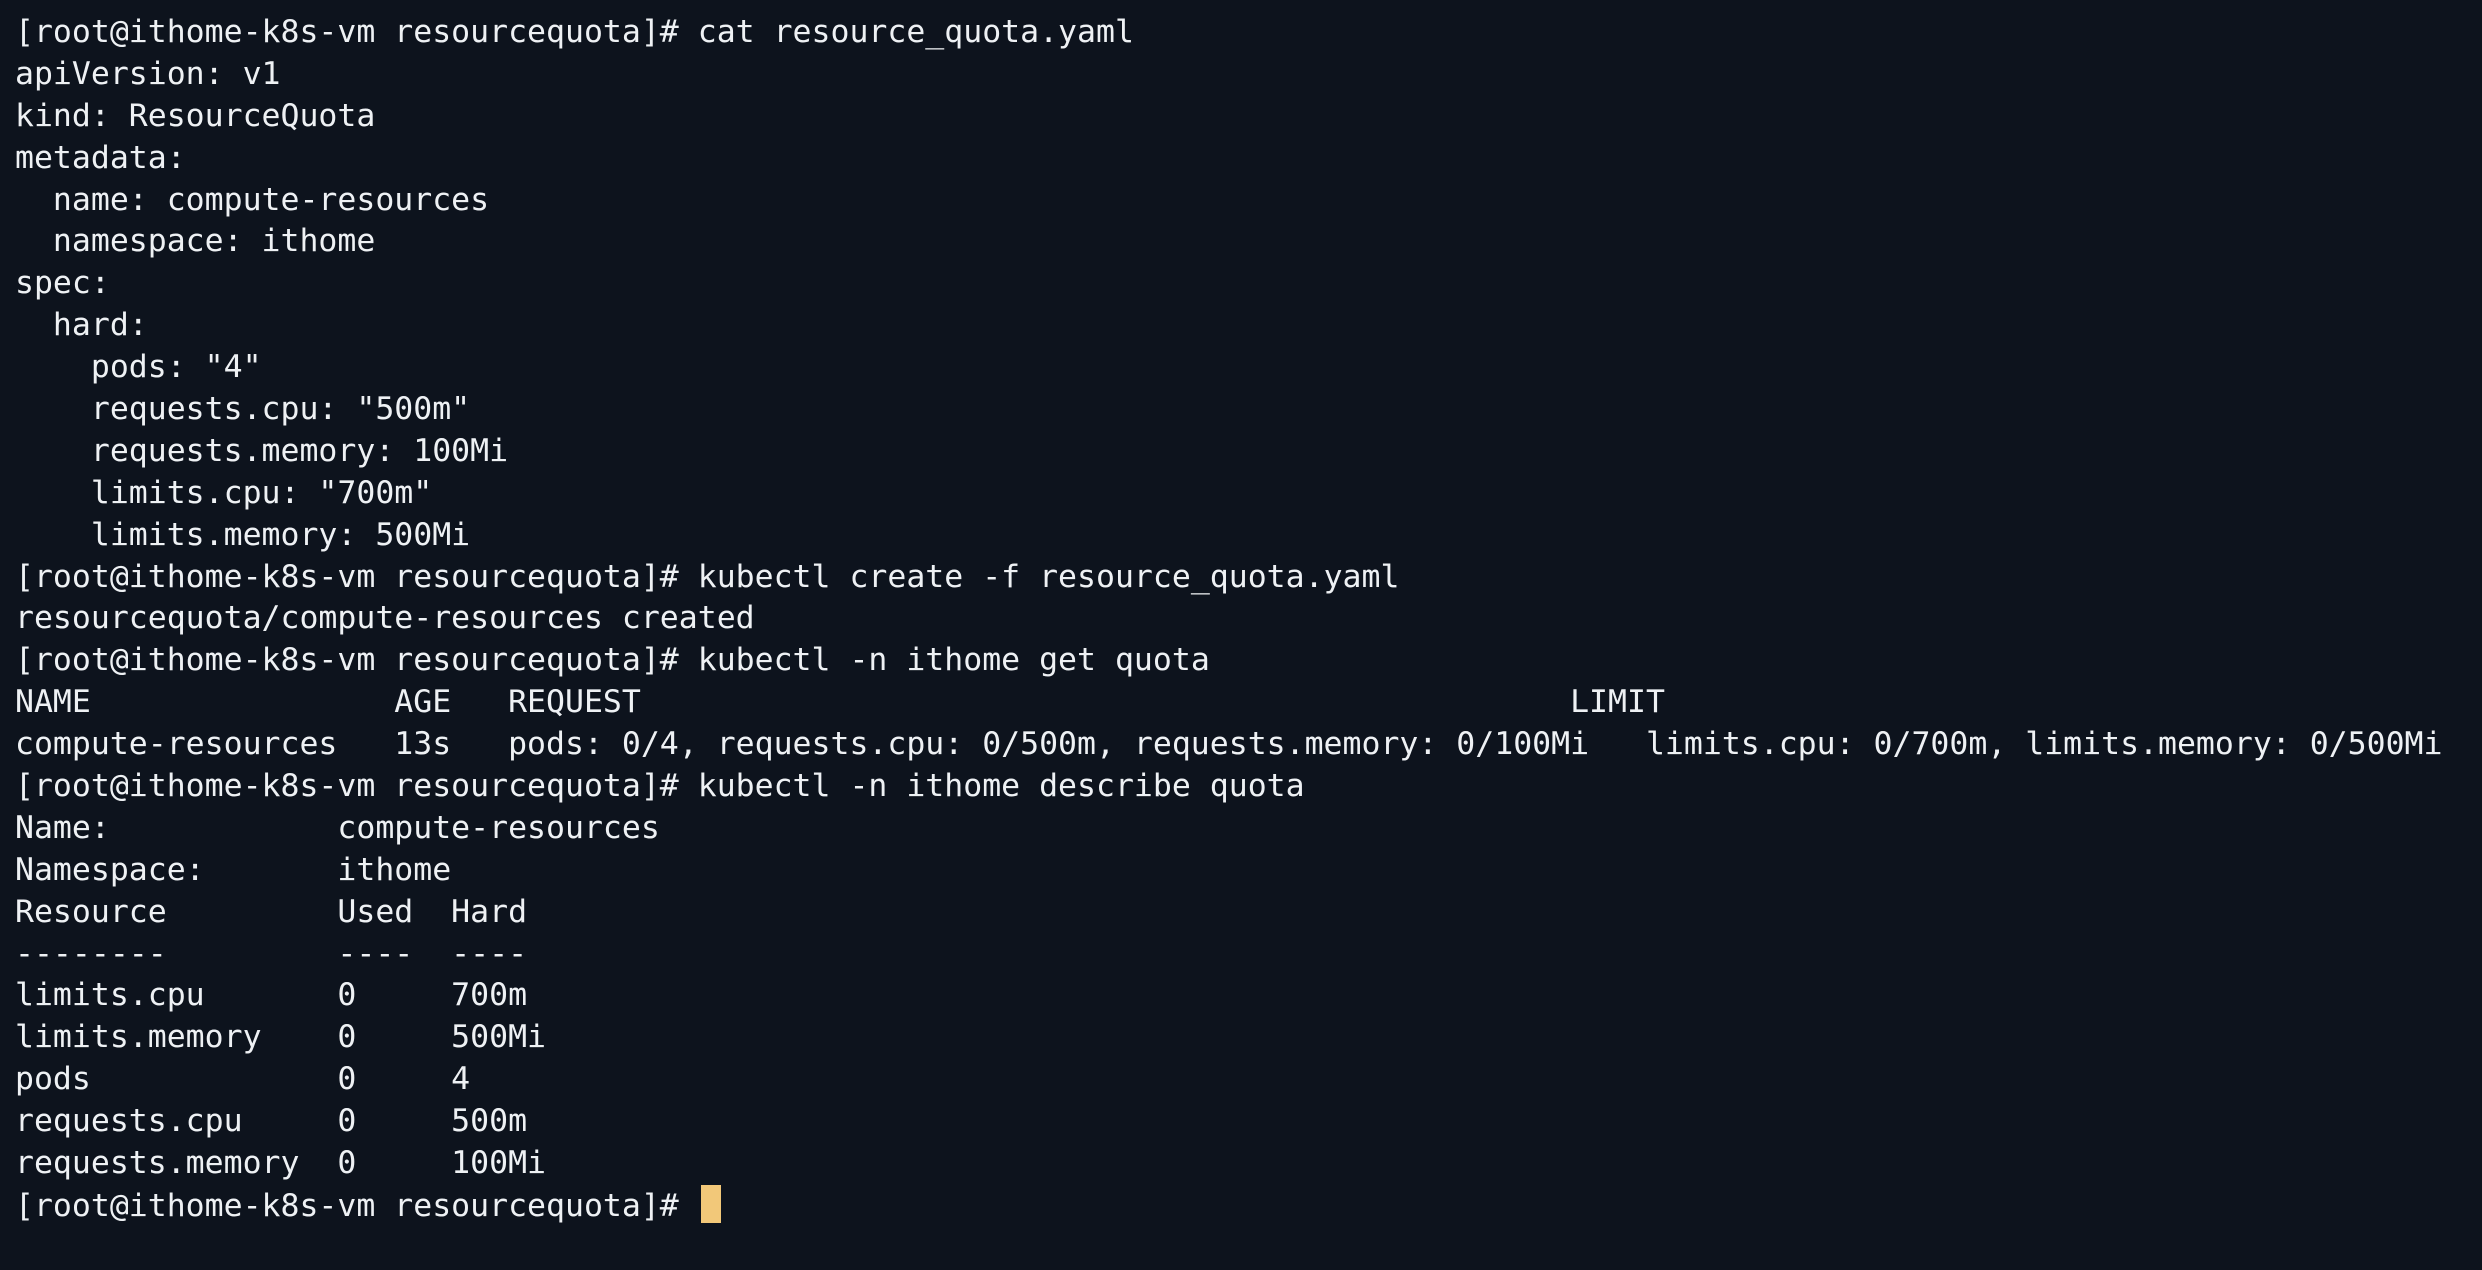  I want to click on output-line: kind: ResourceQuota, so click(1248, 117).